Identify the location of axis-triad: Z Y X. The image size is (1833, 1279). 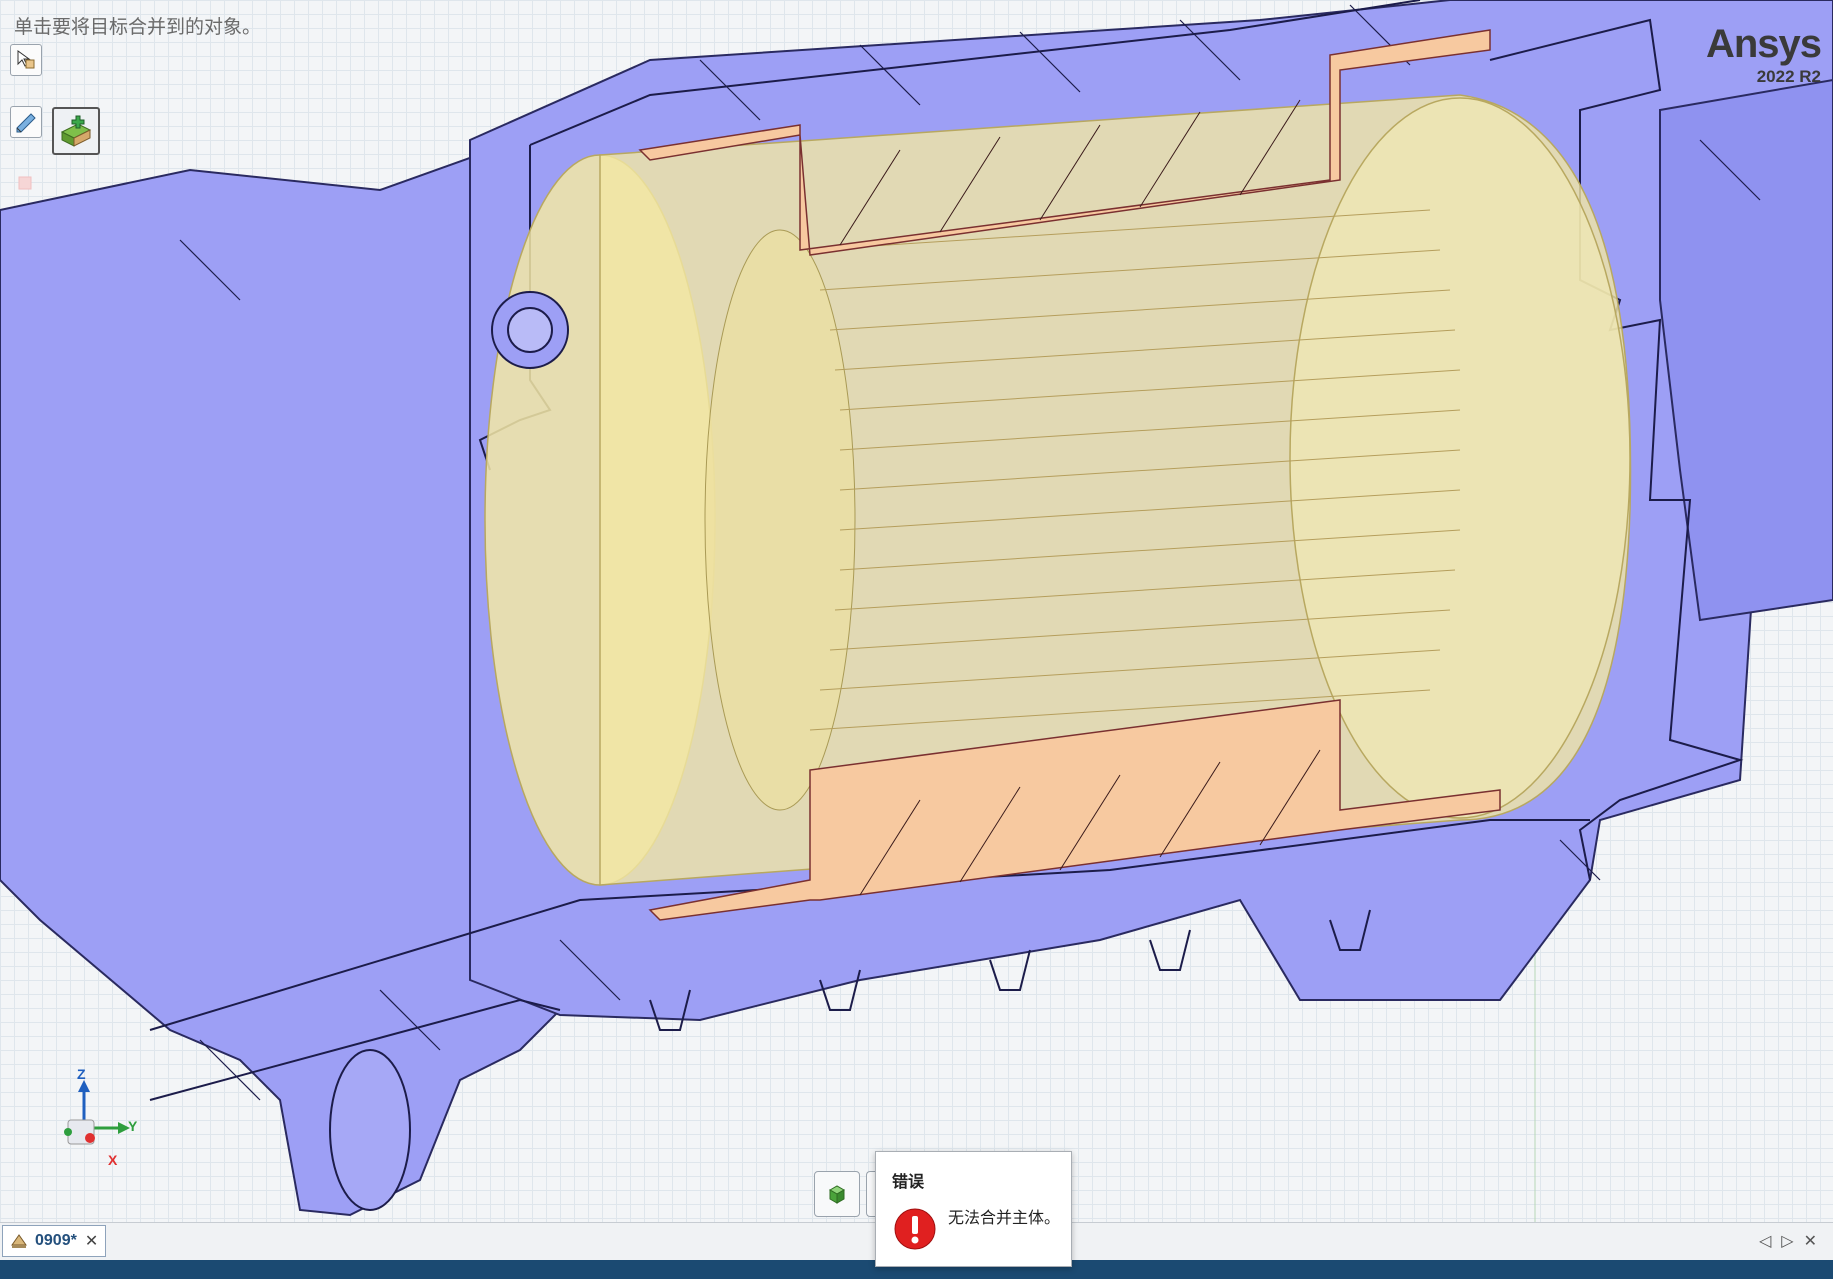
(105, 1115).